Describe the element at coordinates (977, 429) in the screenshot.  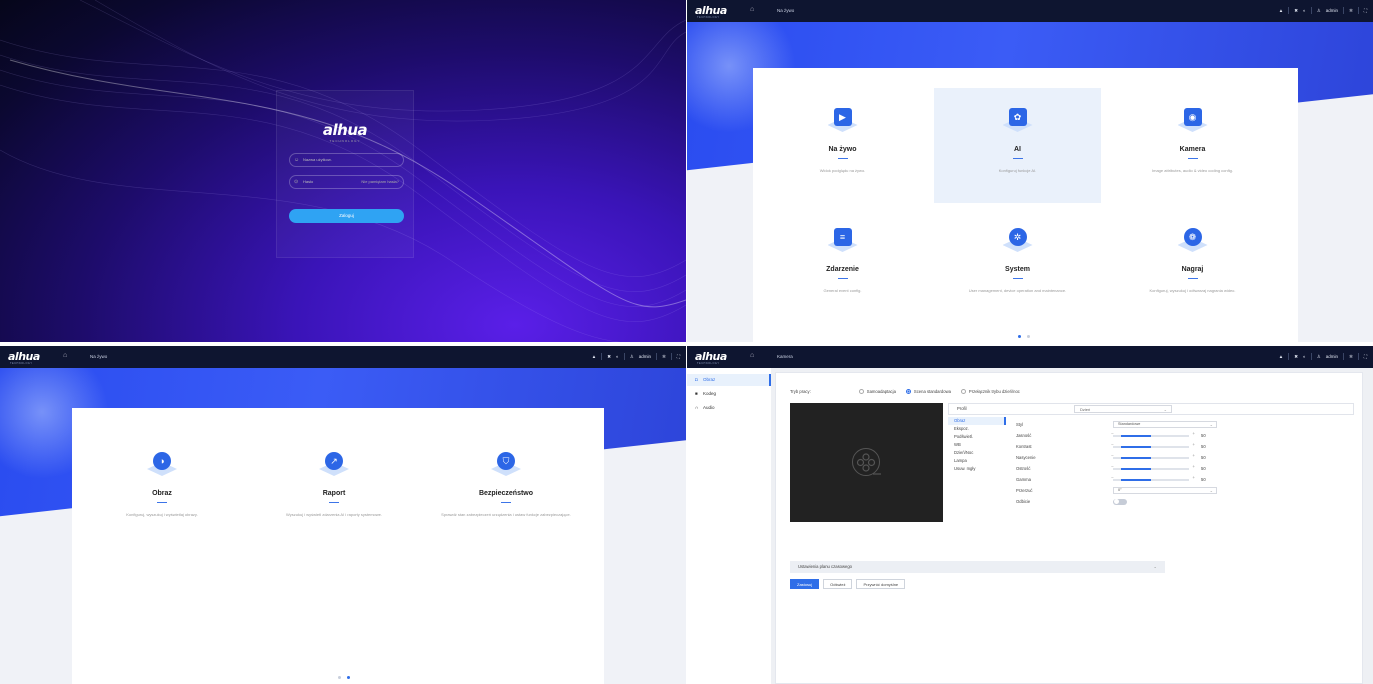
I see `submenu-item: Ekspoz.` at that location.